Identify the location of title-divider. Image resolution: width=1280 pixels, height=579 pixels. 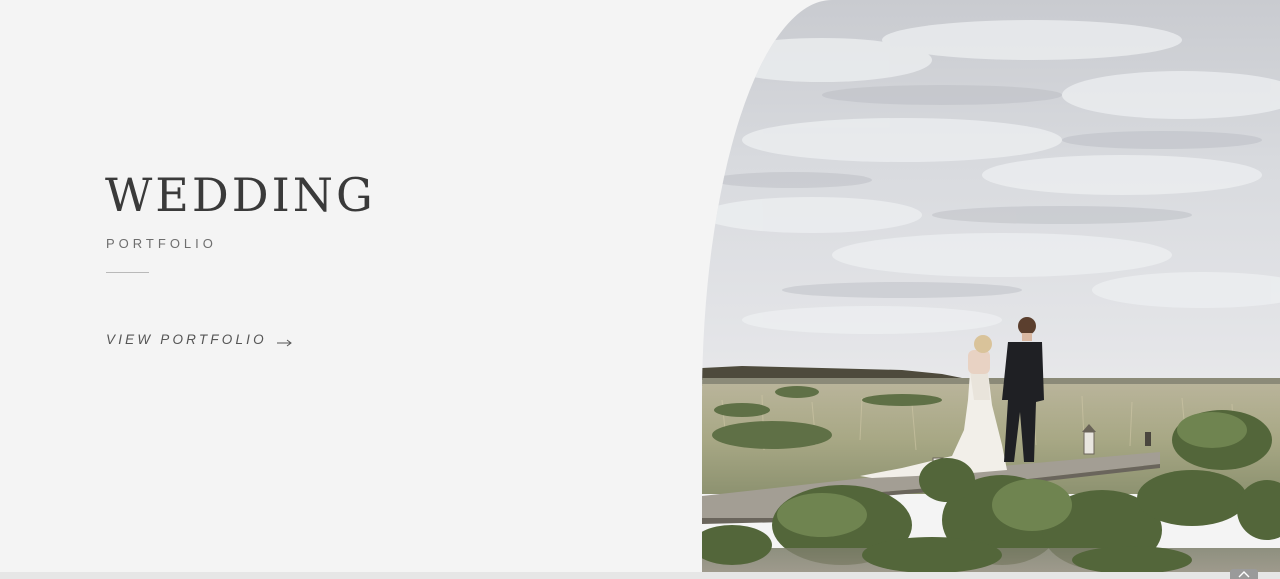
(127, 272).